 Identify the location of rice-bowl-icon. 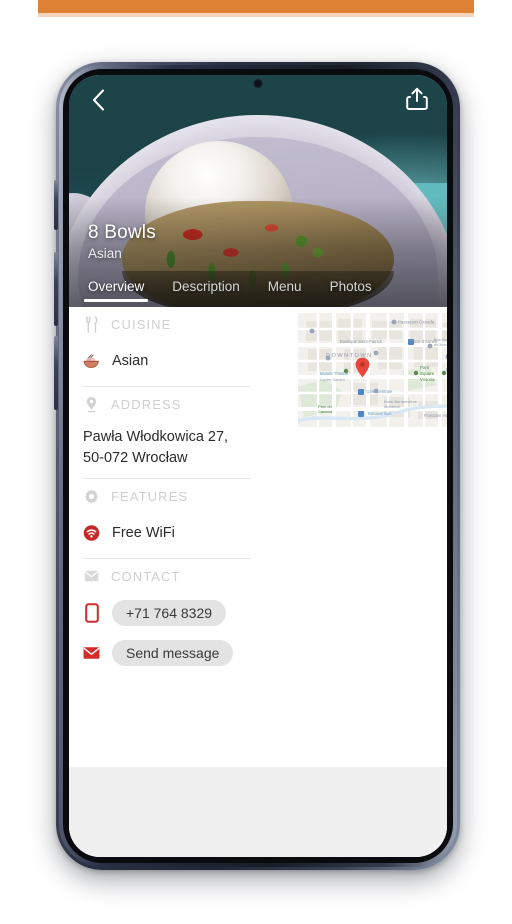
(91, 361).